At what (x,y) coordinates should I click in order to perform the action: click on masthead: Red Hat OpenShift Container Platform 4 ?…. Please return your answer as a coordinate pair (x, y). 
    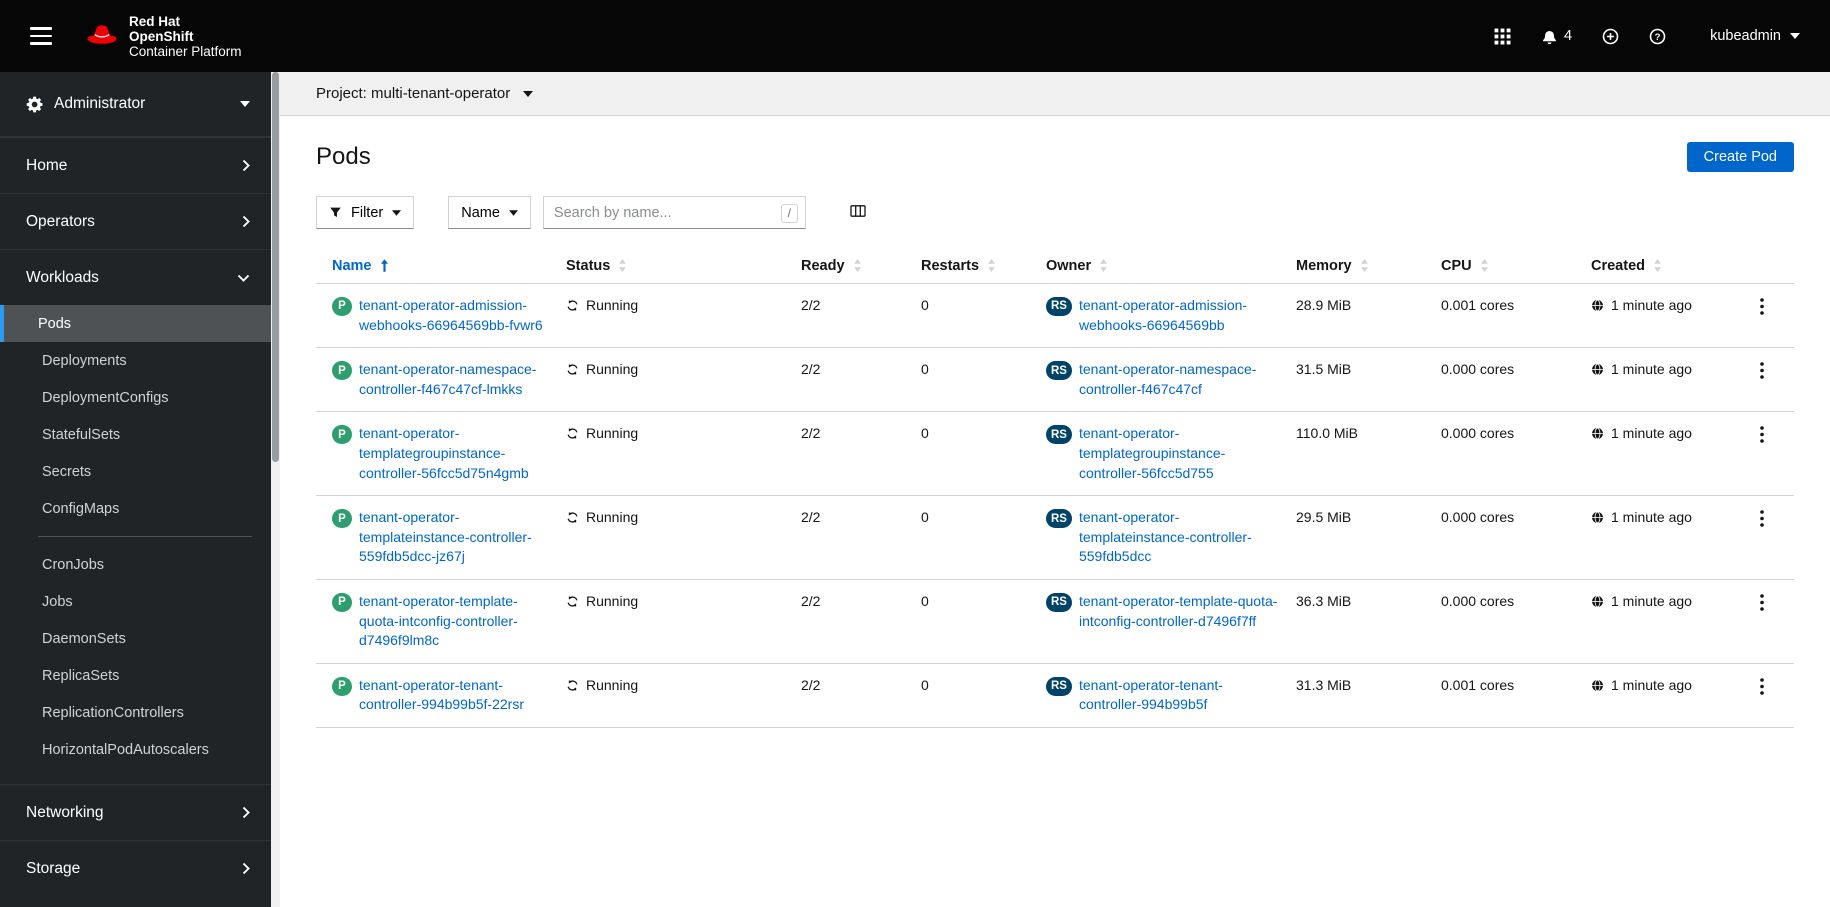
    Looking at the image, I should click on (915, 36).